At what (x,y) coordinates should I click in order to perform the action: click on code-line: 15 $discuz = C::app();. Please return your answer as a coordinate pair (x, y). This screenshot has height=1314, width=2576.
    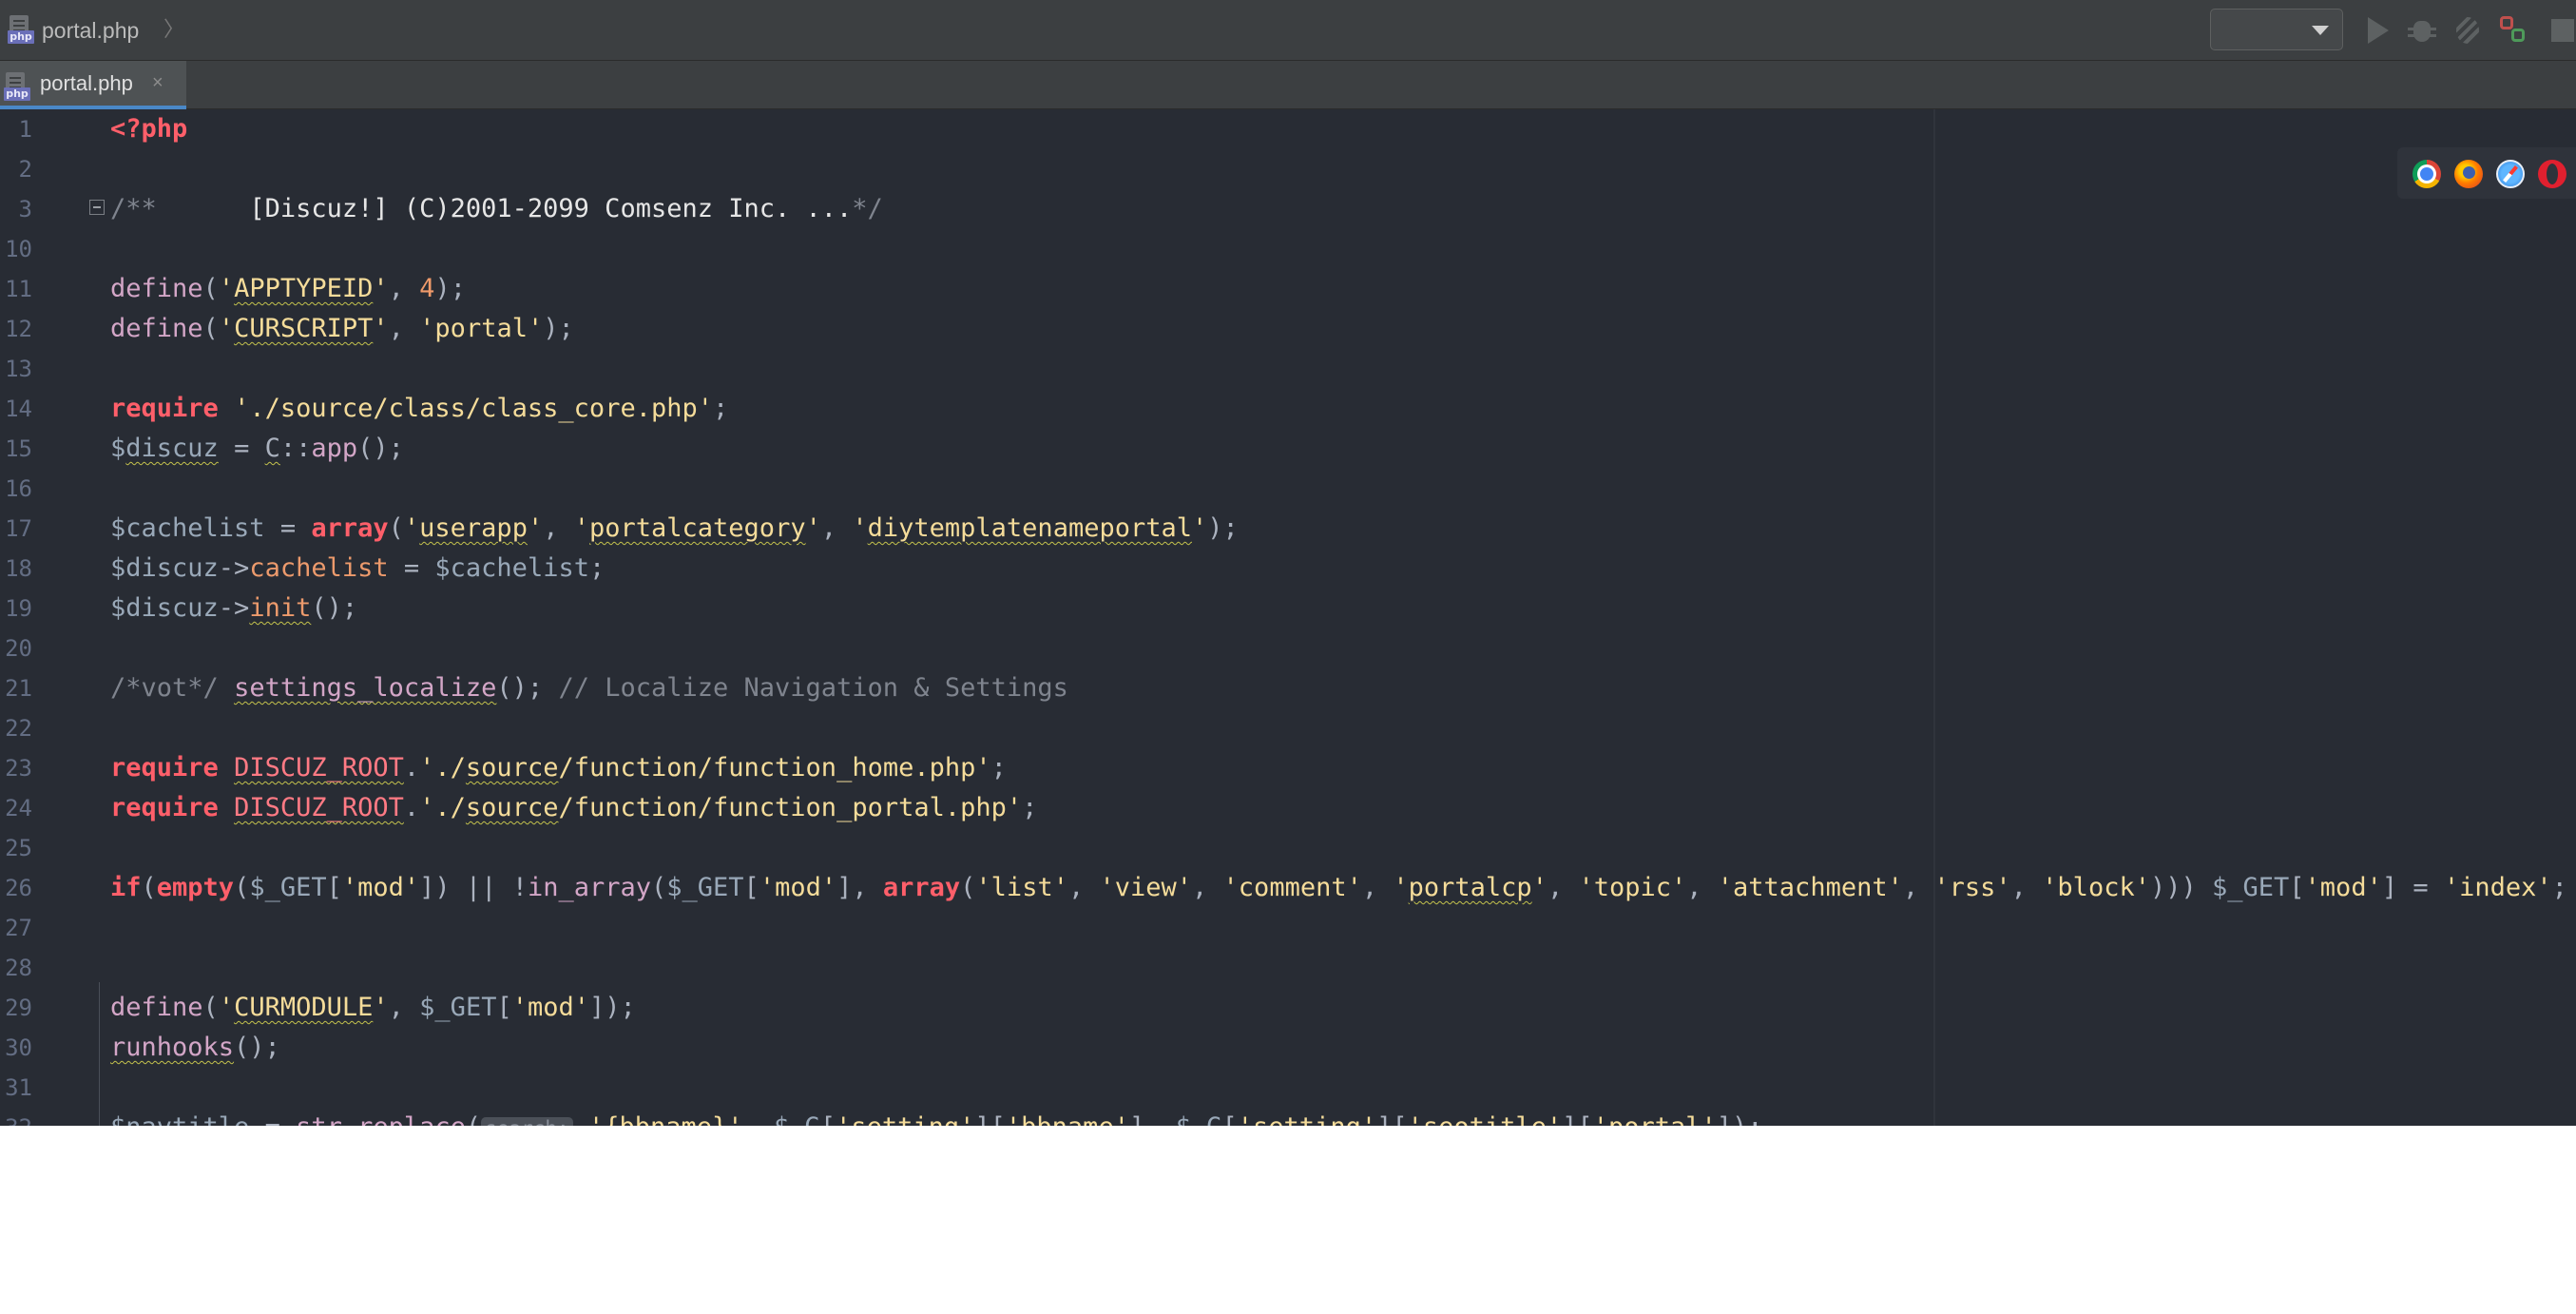
    Looking at the image, I should click on (1288, 449).